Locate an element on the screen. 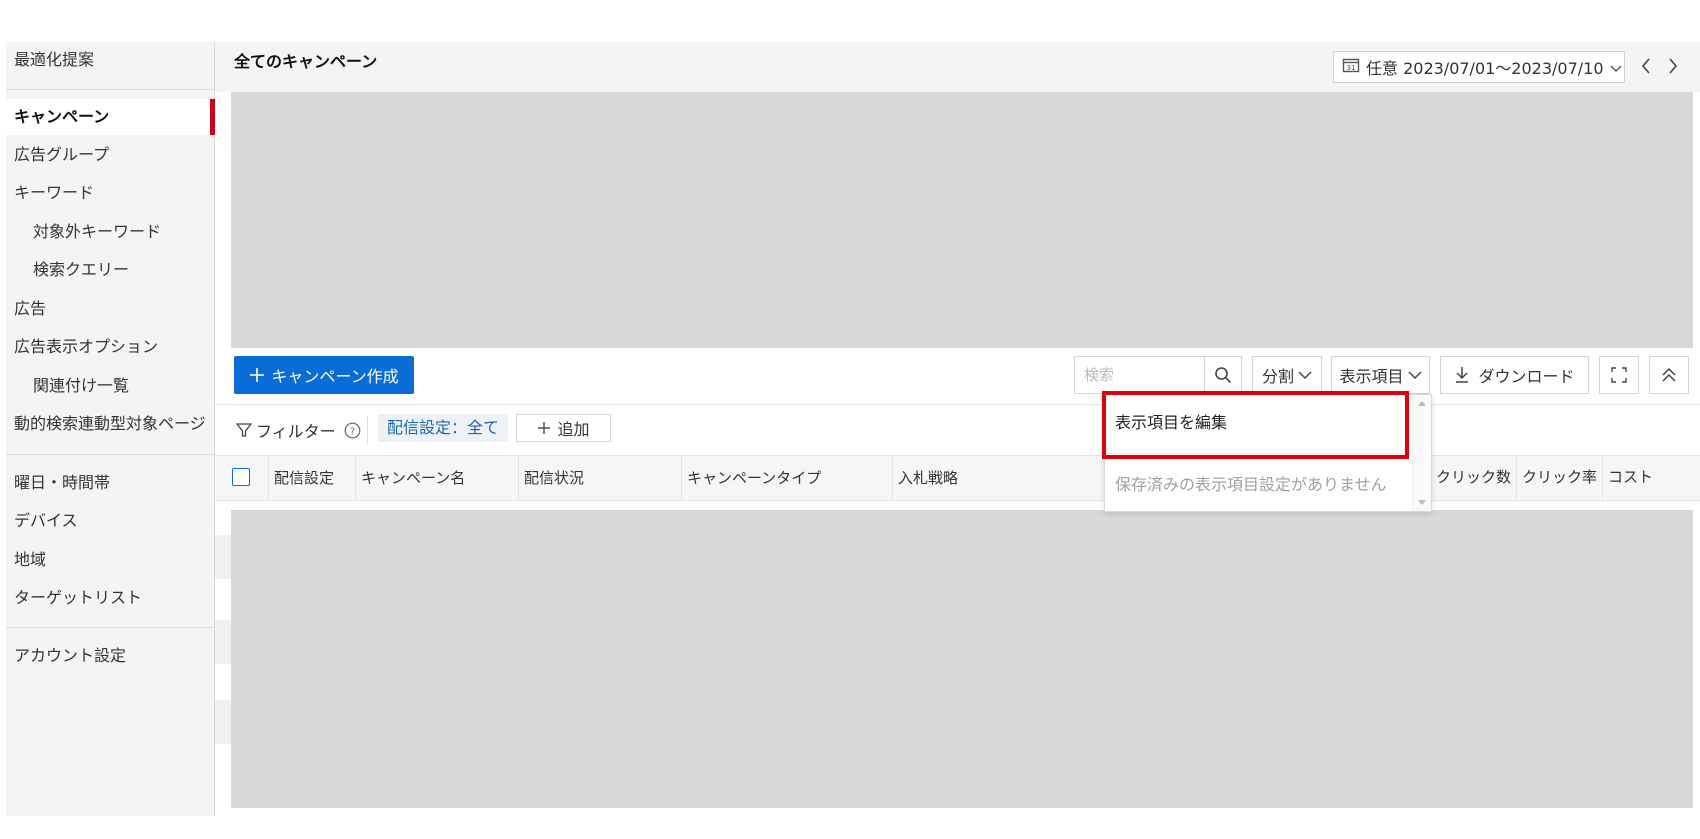 This screenshot has width=1700, height=839. sidebar-item-label: 地域 is located at coordinates (30, 559).